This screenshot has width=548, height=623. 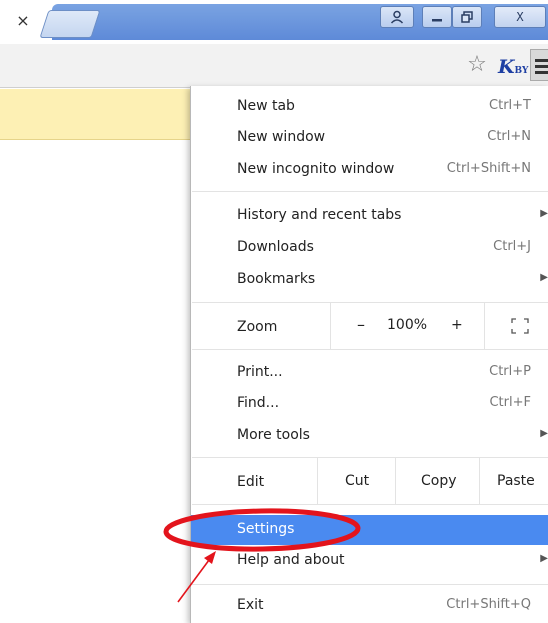 What do you see at coordinates (369, 561) in the screenshot?
I see `menu-item-help-and-about: Help and about ▶` at bounding box center [369, 561].